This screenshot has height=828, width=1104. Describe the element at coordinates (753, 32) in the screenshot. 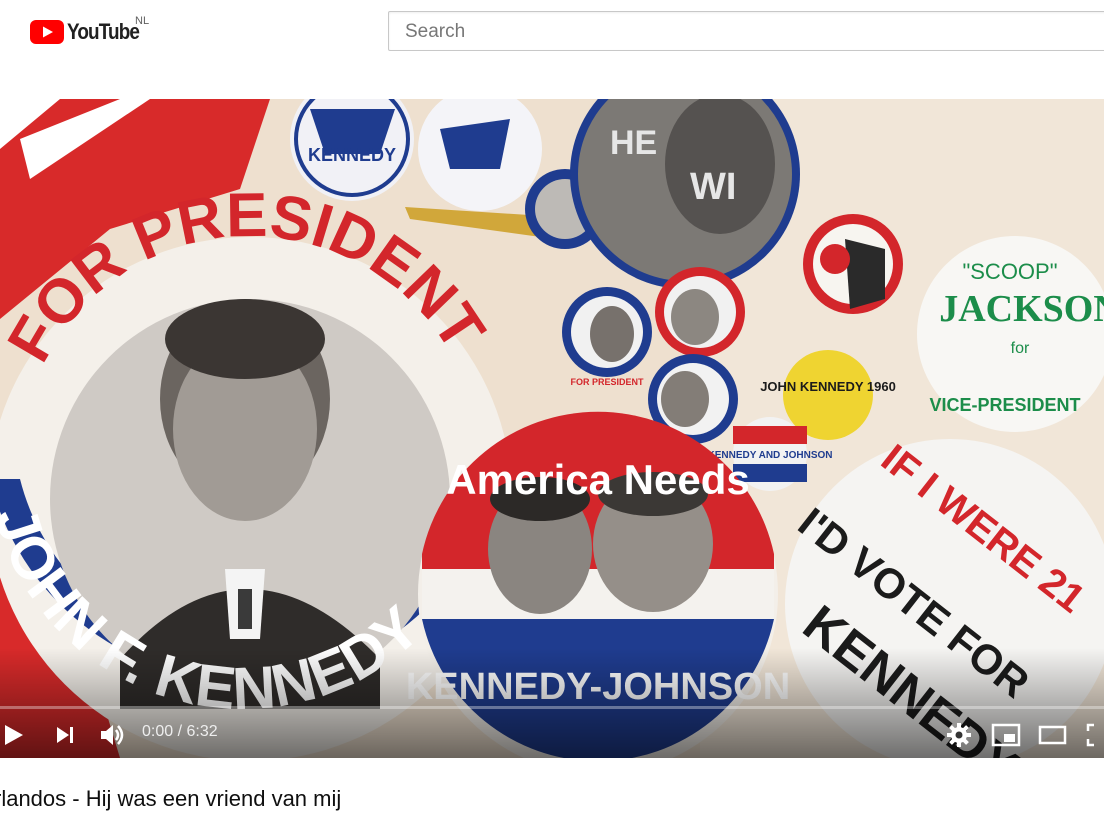

I see `search-input` at that location.